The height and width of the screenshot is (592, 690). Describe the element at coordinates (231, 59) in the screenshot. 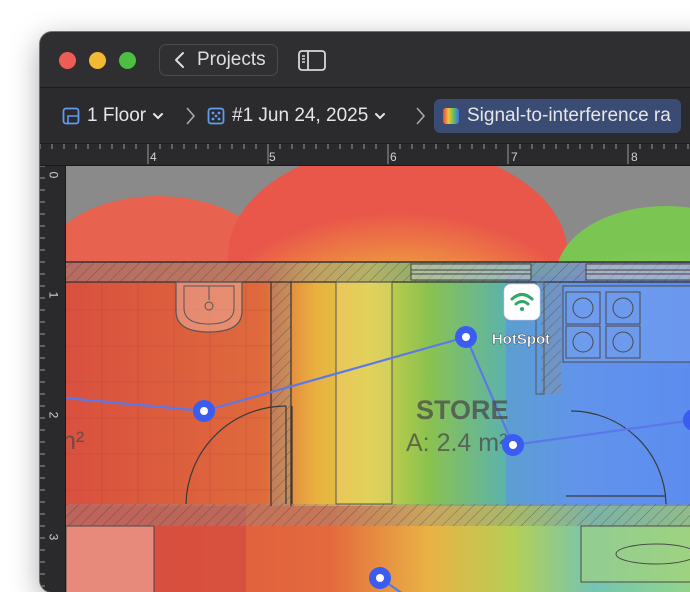

I see `back-button-label: Projects` at that location.